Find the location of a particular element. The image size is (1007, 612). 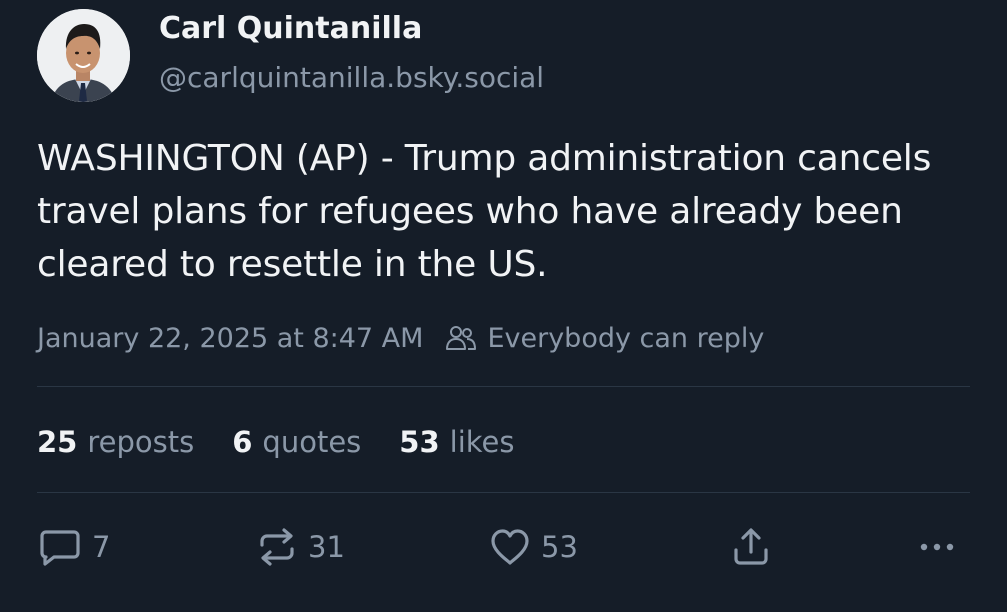

author-handle: @carlquintanilla.bsky.social is located at coordinates (351, 77).